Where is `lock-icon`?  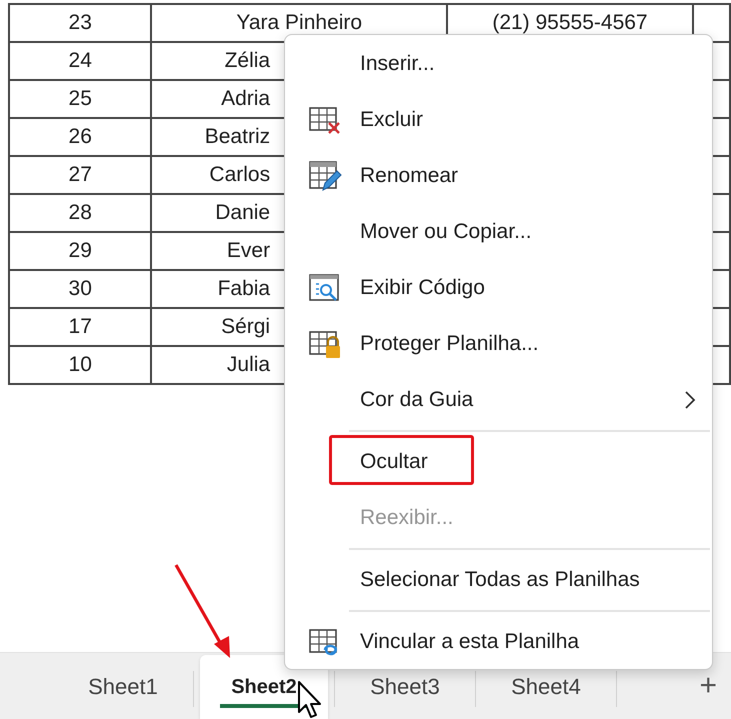
lock-icon is located at coordinates (325, 344).